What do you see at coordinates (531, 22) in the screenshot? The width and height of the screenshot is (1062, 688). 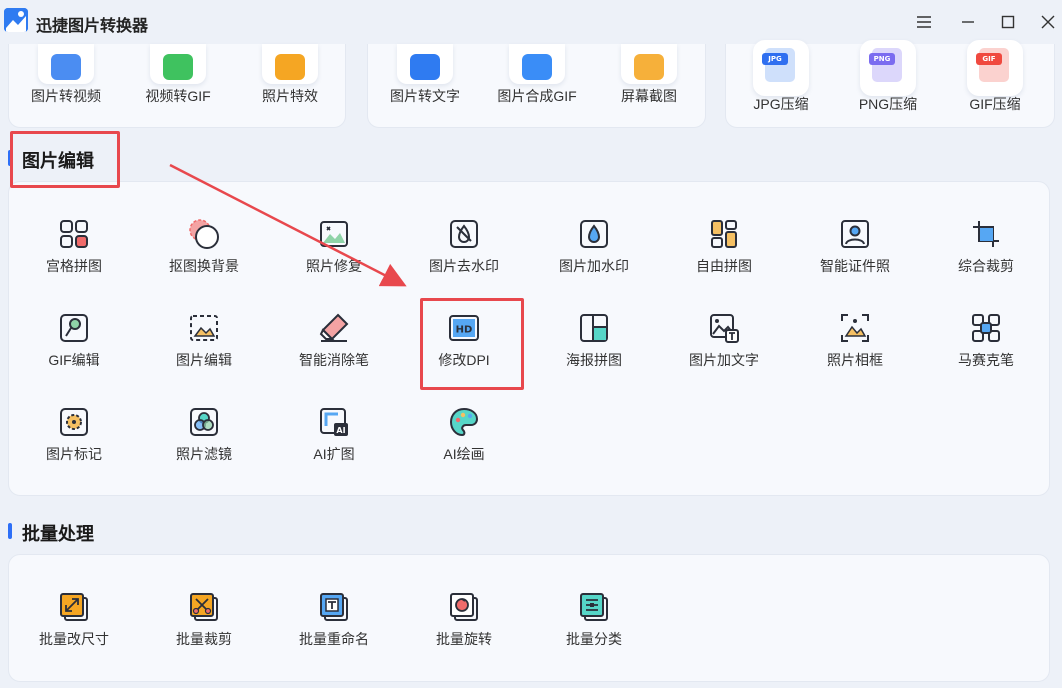 I see `title-bar: 迅捷图片转换器` at bounding box center [531, 22].